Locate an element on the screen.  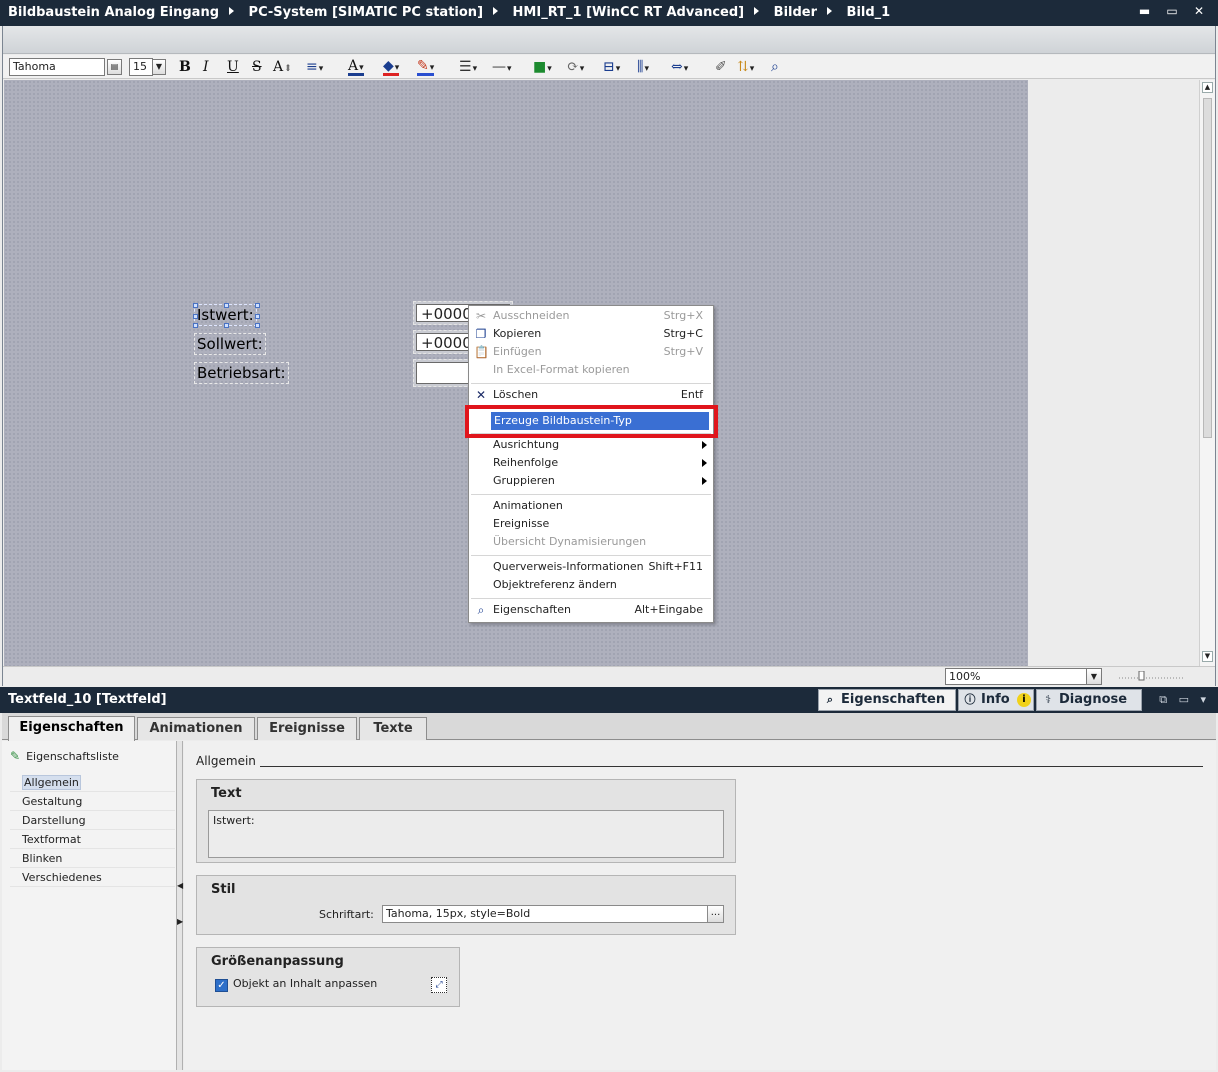
layers-button: ⇅▾ is located at coordinates (745, 67).